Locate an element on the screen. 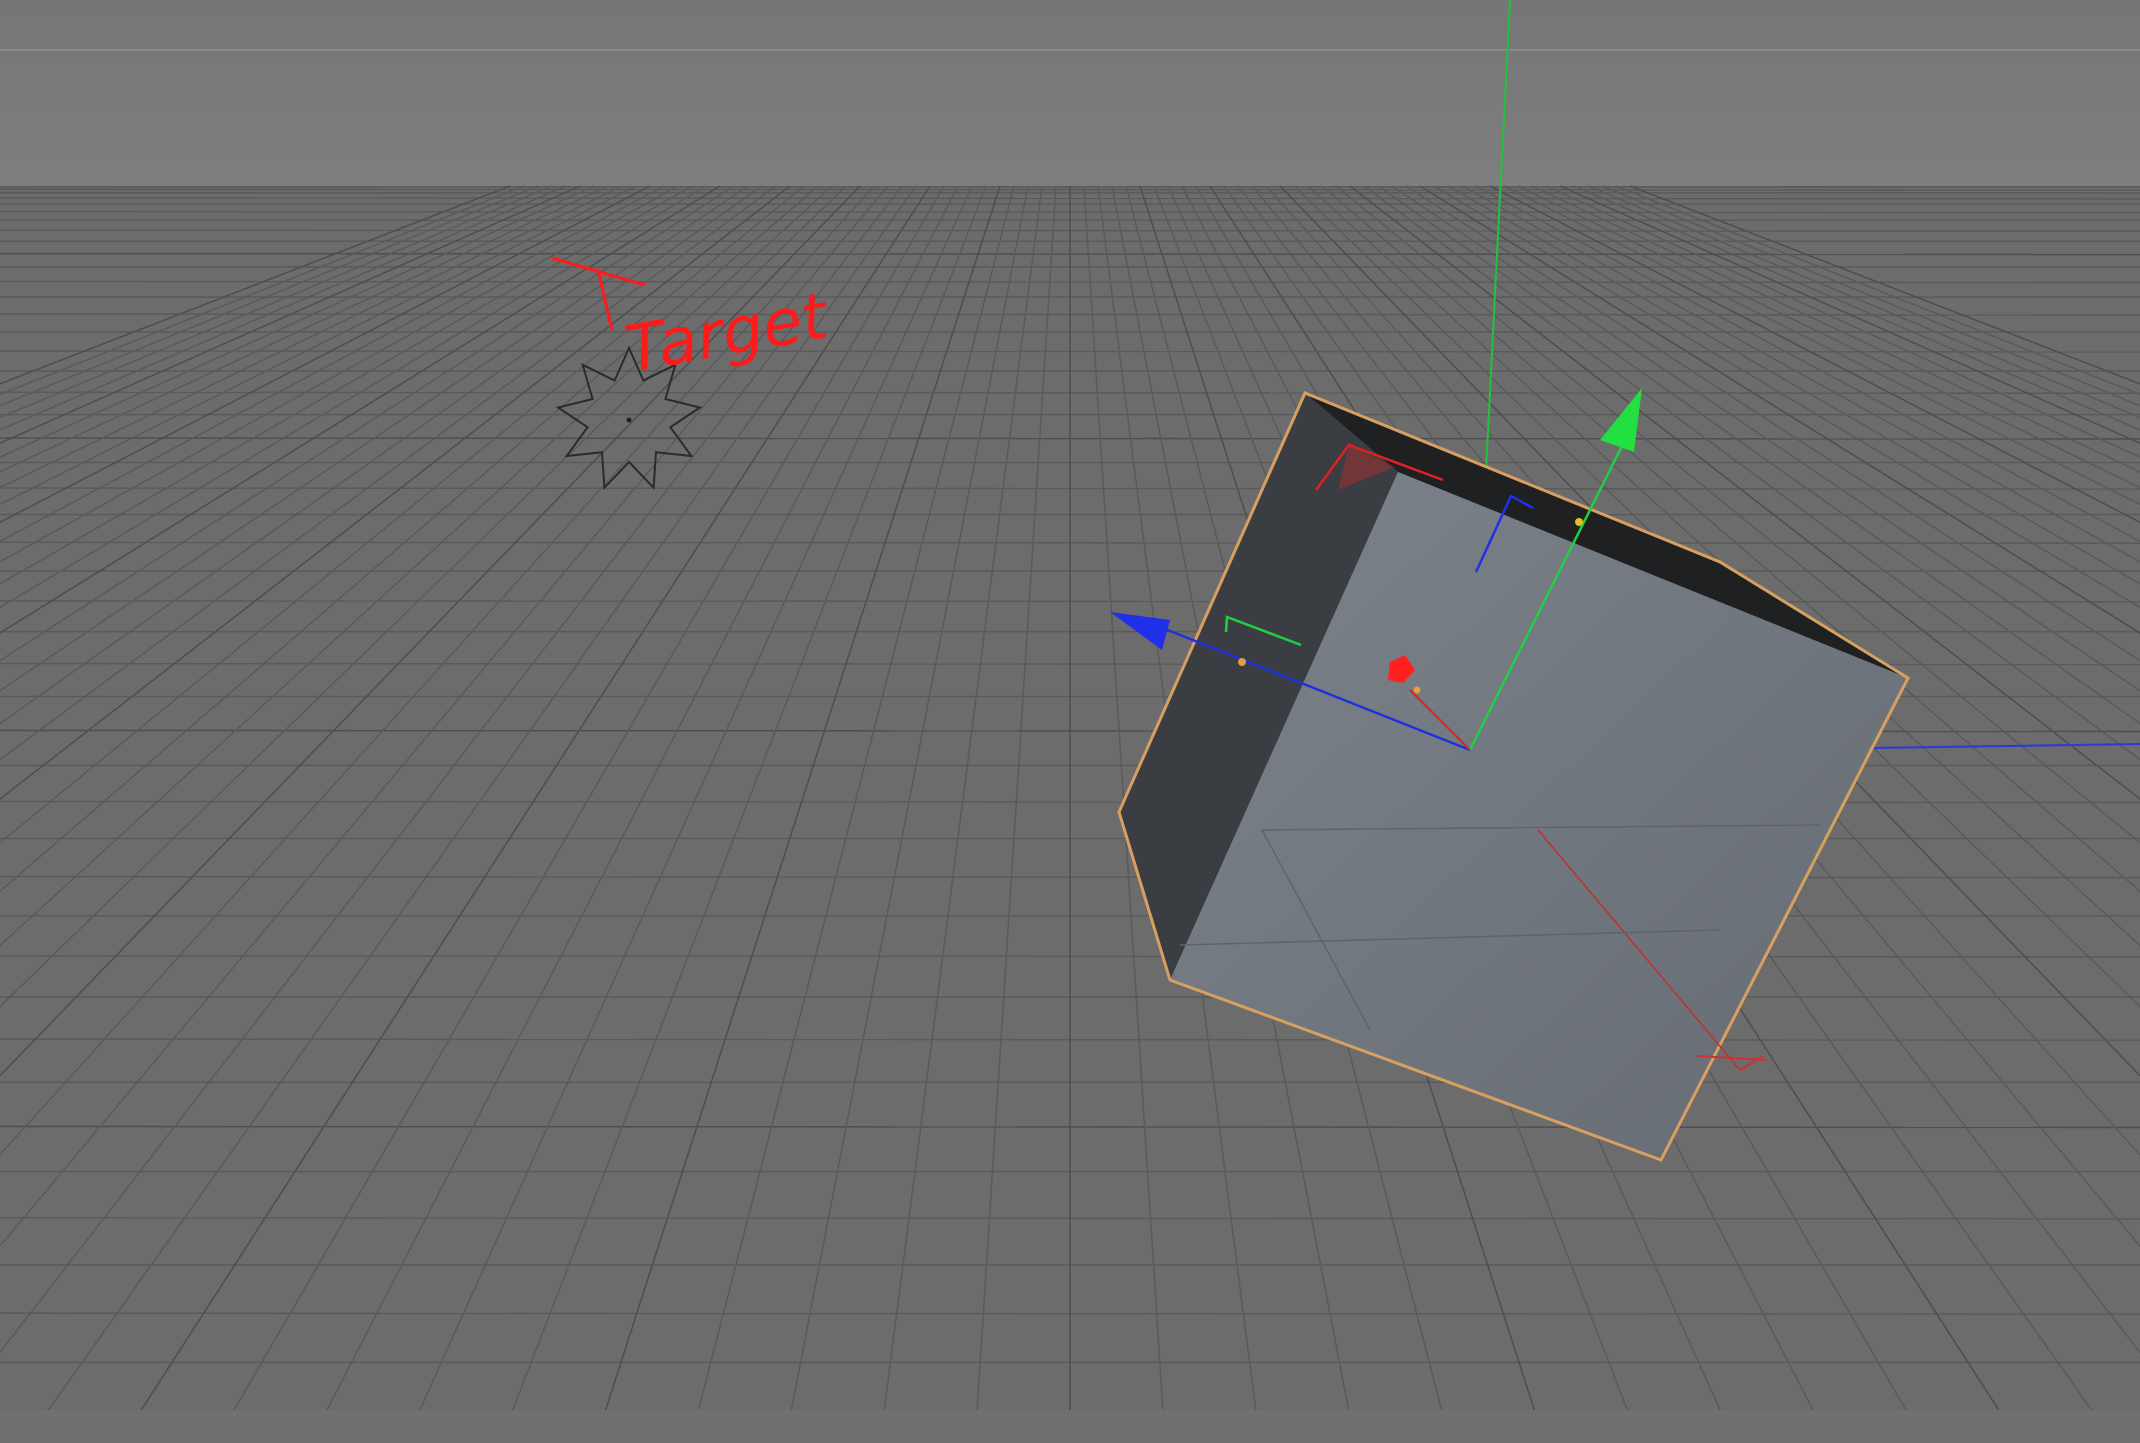  horizon-sky is located at coordinates (1070, 93).